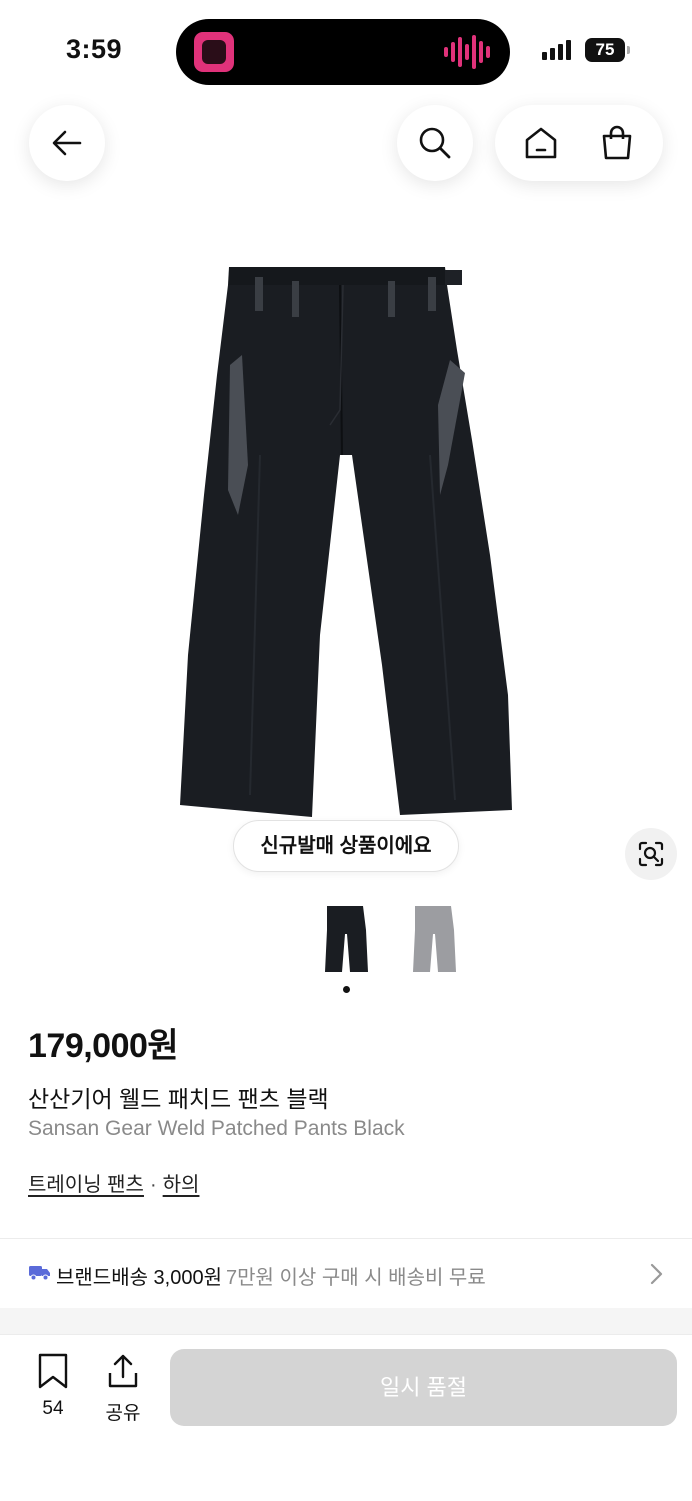  I want to click on color-thumbnails, so click(395, 940).